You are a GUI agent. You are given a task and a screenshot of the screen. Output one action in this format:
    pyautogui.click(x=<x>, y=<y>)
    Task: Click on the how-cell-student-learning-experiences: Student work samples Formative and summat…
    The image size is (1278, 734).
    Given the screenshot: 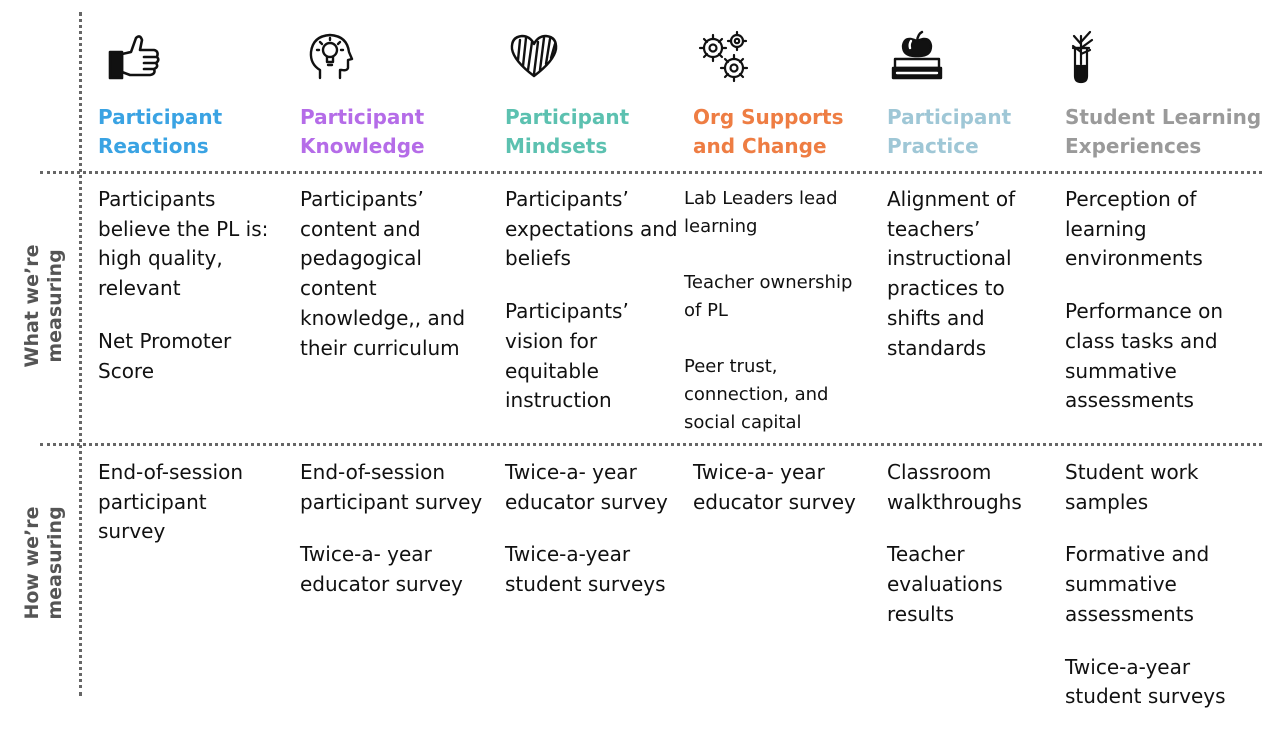 What is the action you would take?
    pyautogui.click(x=1165, y=585)
    